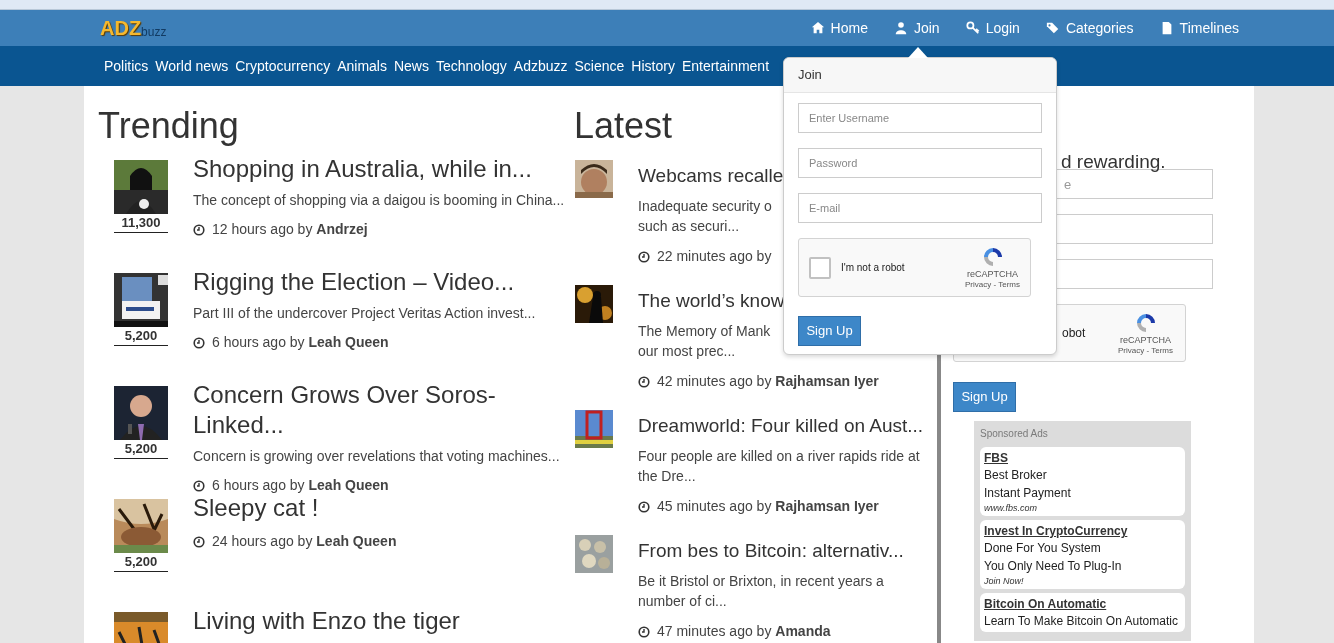  I want to click on ad-text: Learn To Make Bitcoin On Automatic, so click(1081, 621).